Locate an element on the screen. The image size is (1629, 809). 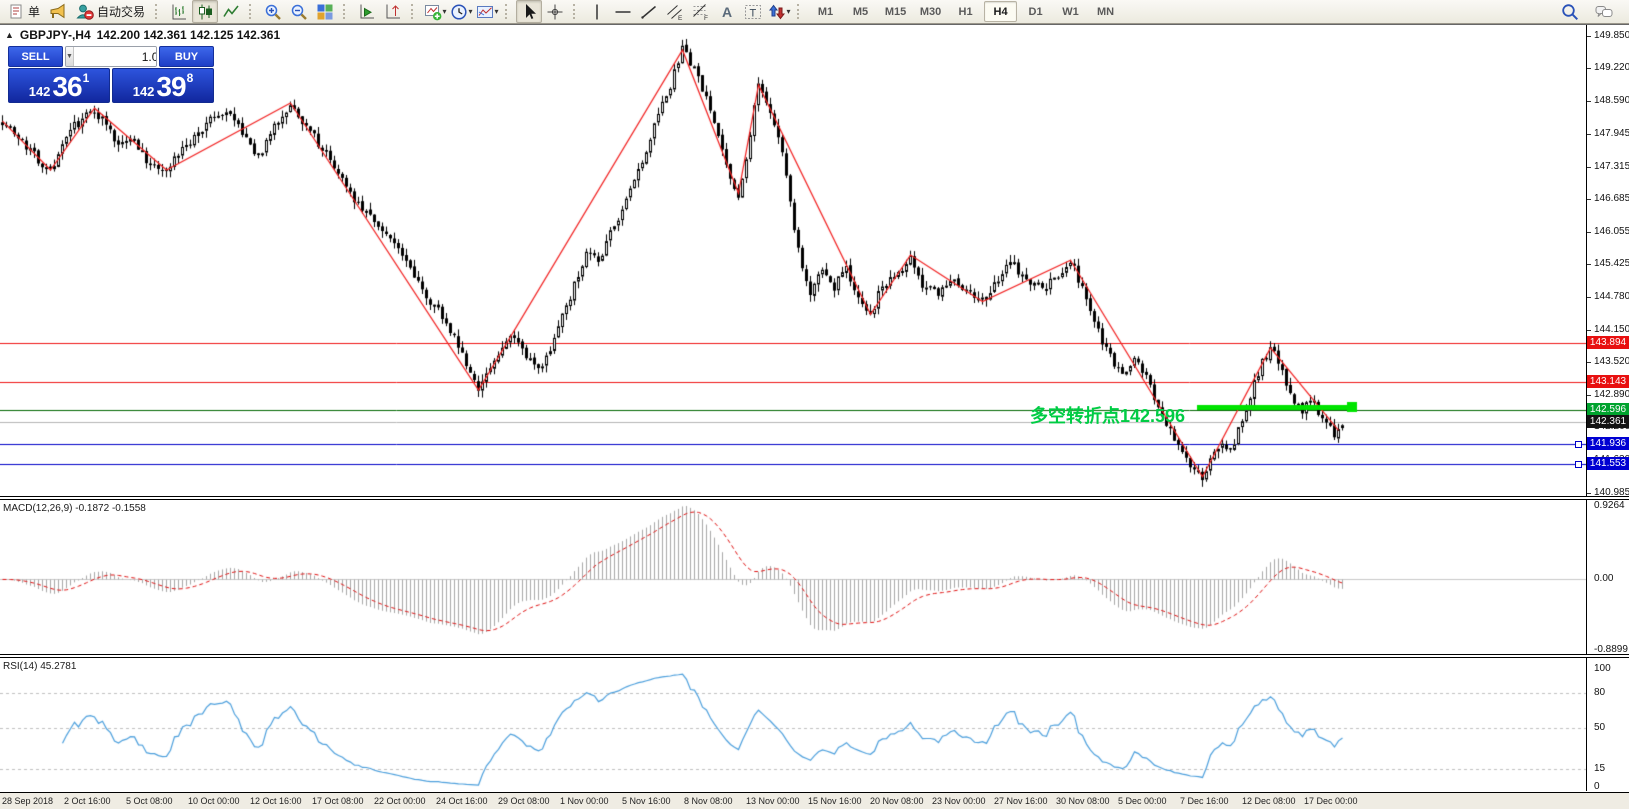
crosshair-icon is located at coordinates (555, 12).